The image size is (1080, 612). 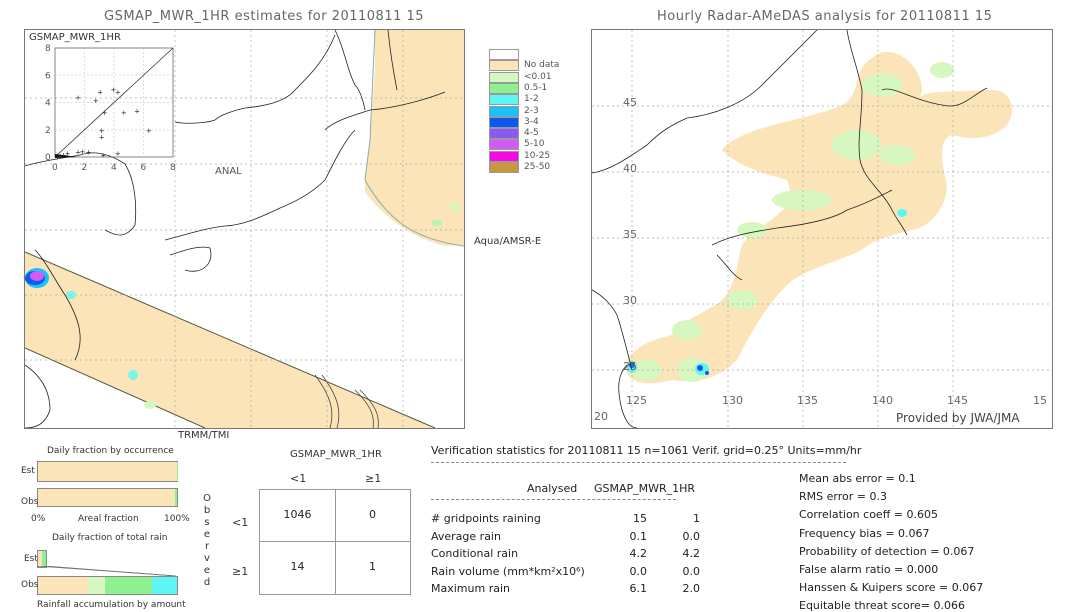 What do you see at coordinates (110, 538) in the screenshot?
I see `total-rain-title: Daily fraction of total rain` at bounding box center [110, 538].